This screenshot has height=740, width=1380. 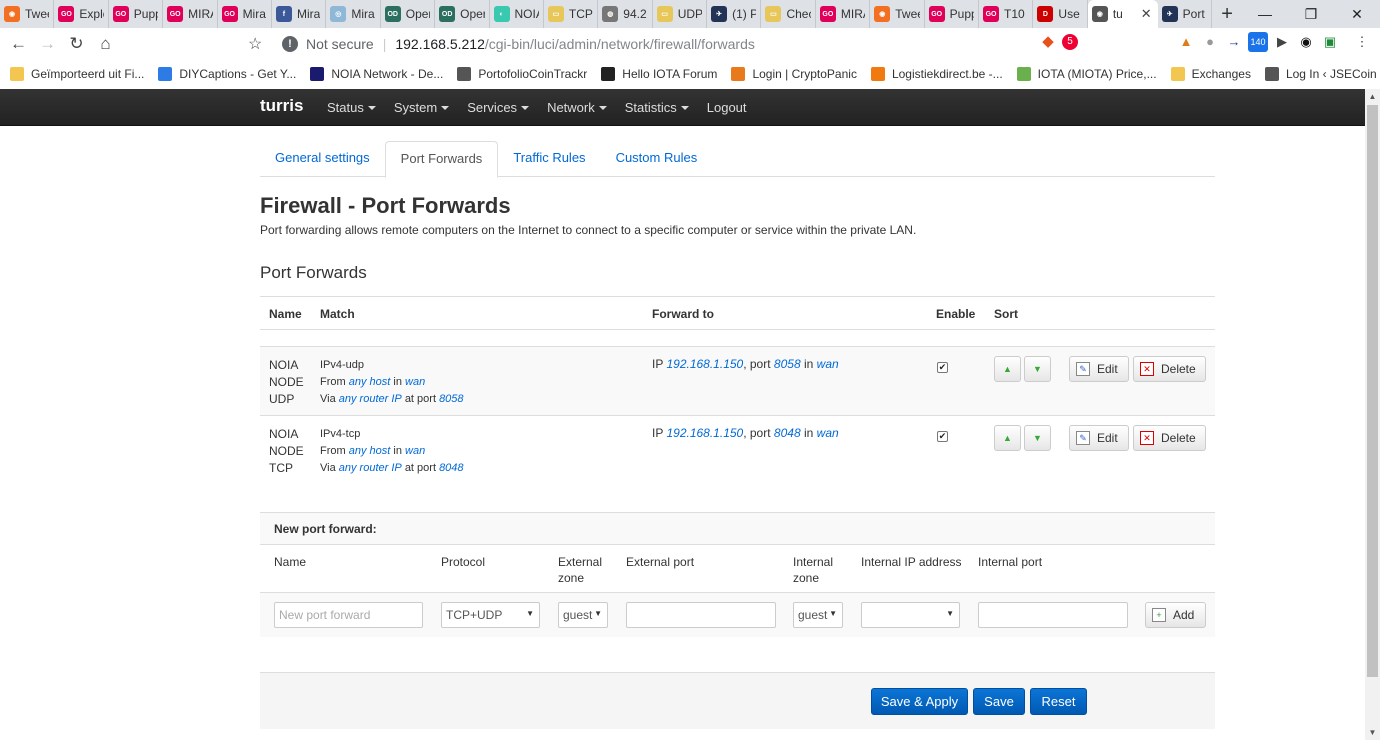 I want to click on home-button: ⌂, so click(x=105, y=44).